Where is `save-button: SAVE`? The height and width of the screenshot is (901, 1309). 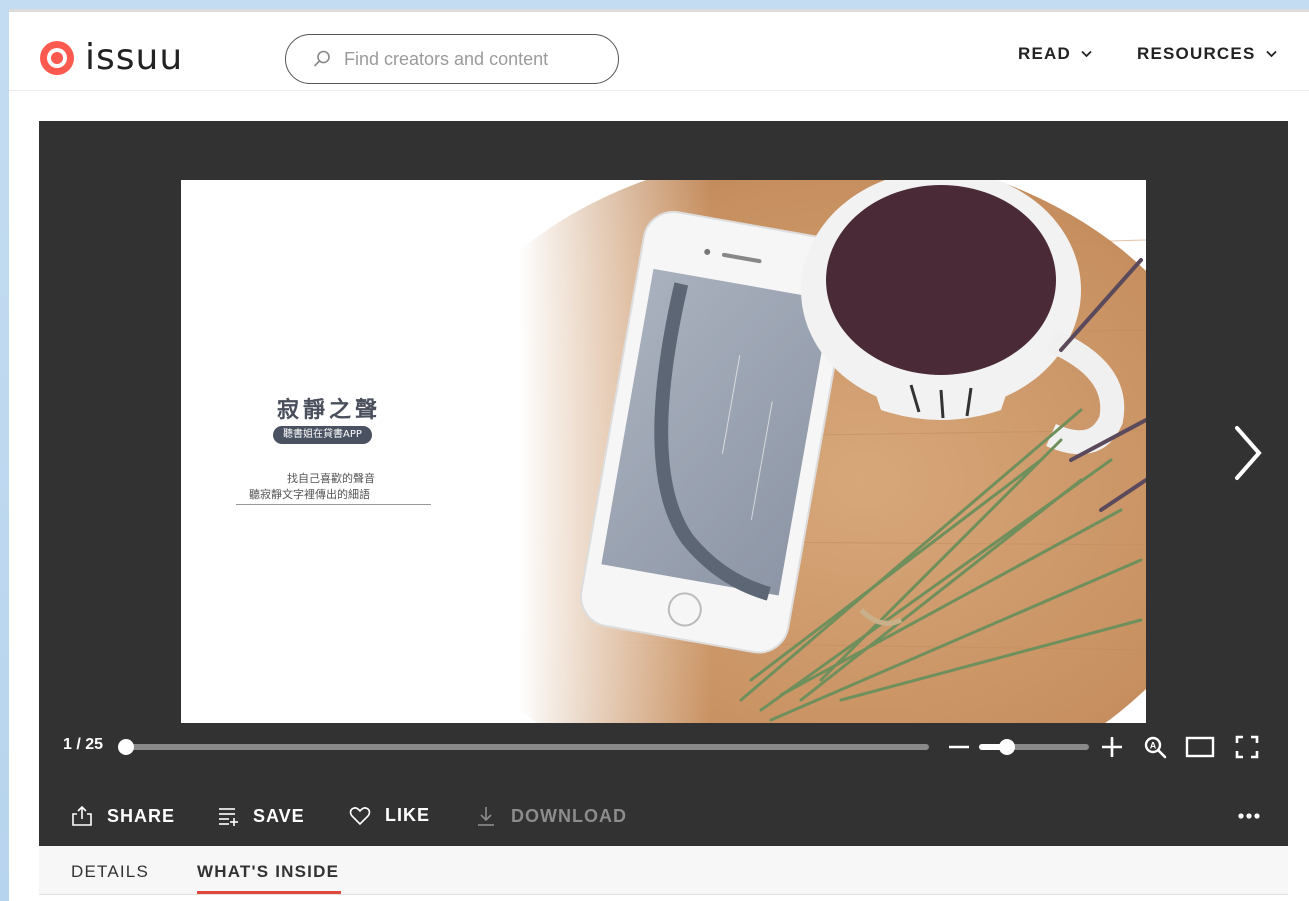 save-button: SAVE is located at coordinates (261, 816).